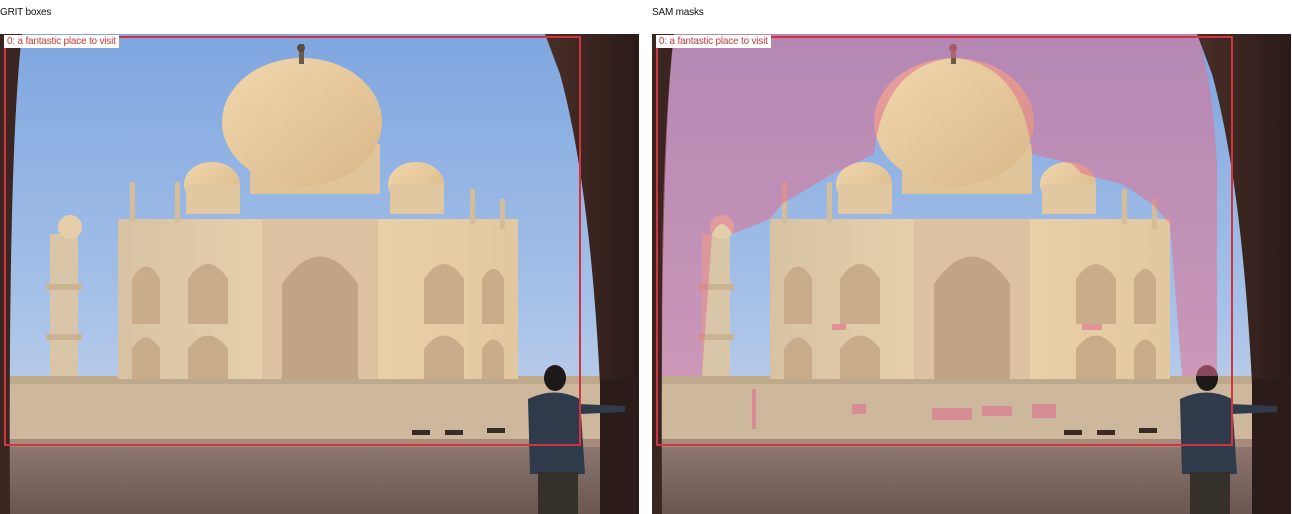 The height and width of the screenshot is (514, 1292). I want to click on panel-title-sam: SAM masks, so click(678, 12).